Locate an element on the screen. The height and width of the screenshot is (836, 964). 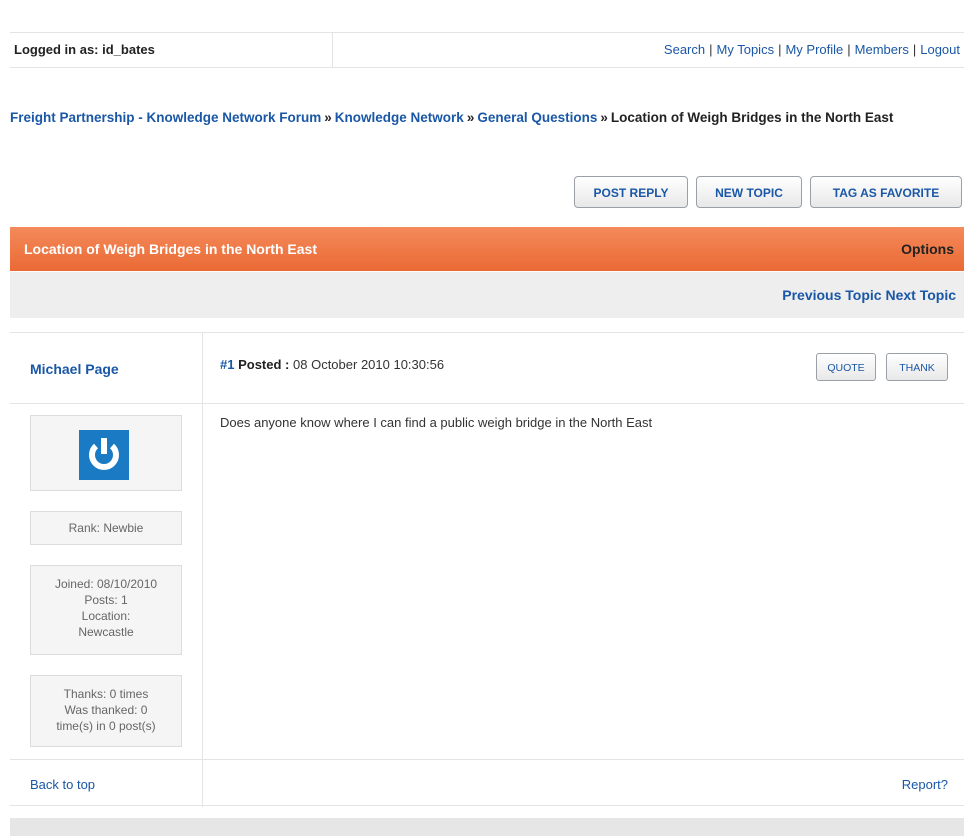
rank-label: Rank: Newbie is located at coordinates (106, 528).